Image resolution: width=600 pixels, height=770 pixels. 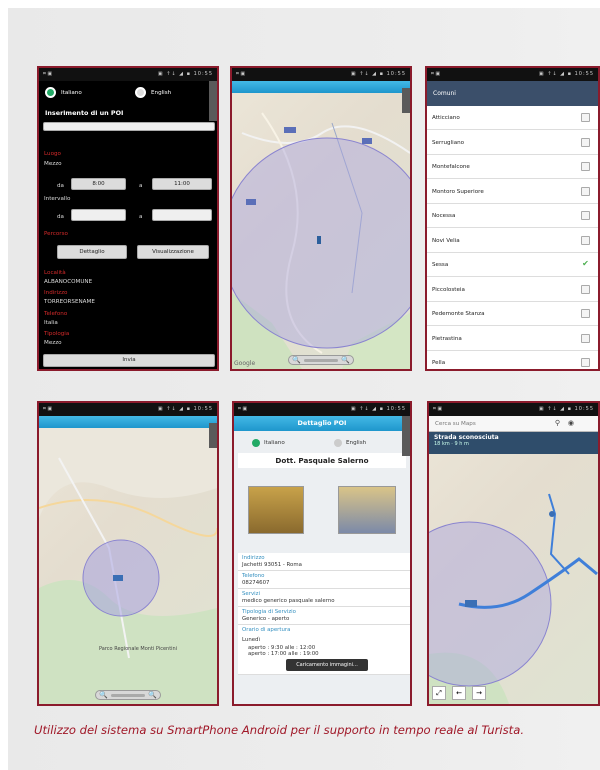 What do you see at coordinates (448, 289) in the screenshot?
I see `comune-label: Piccolosteia` at bounding box center [448, 289].